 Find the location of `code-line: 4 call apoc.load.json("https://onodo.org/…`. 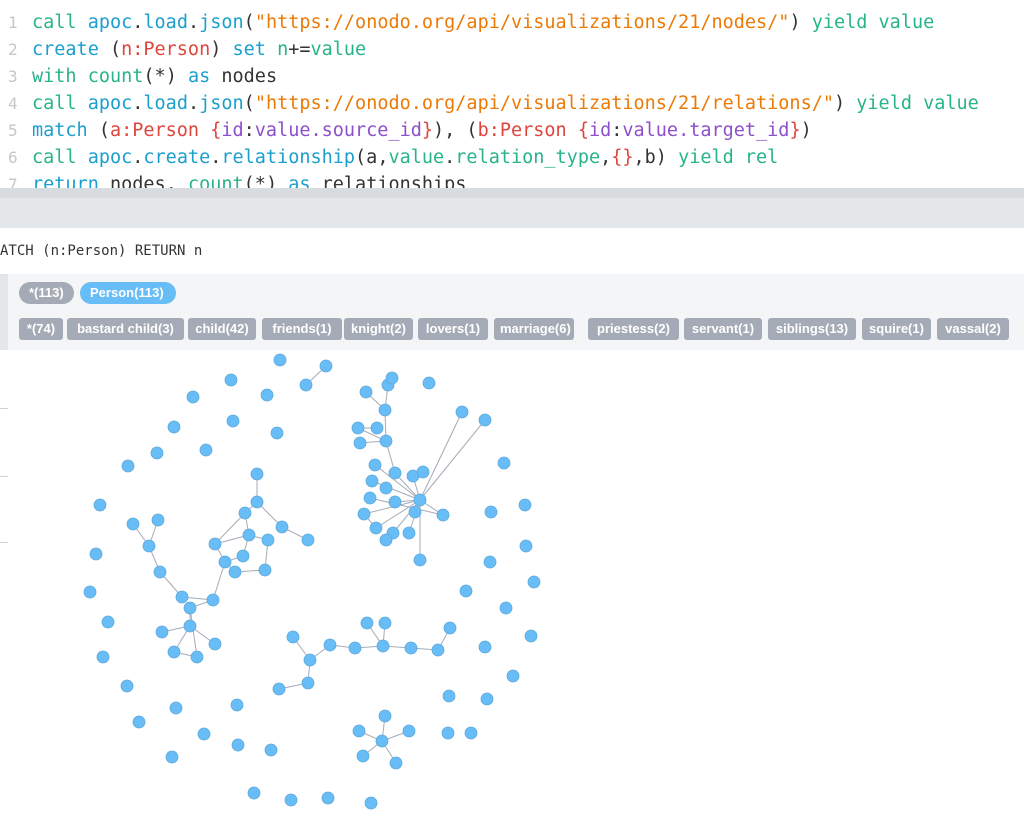

code-line: 4 call apoc.load.json("https://onodo.org/… is located at coordinates (489, 103).